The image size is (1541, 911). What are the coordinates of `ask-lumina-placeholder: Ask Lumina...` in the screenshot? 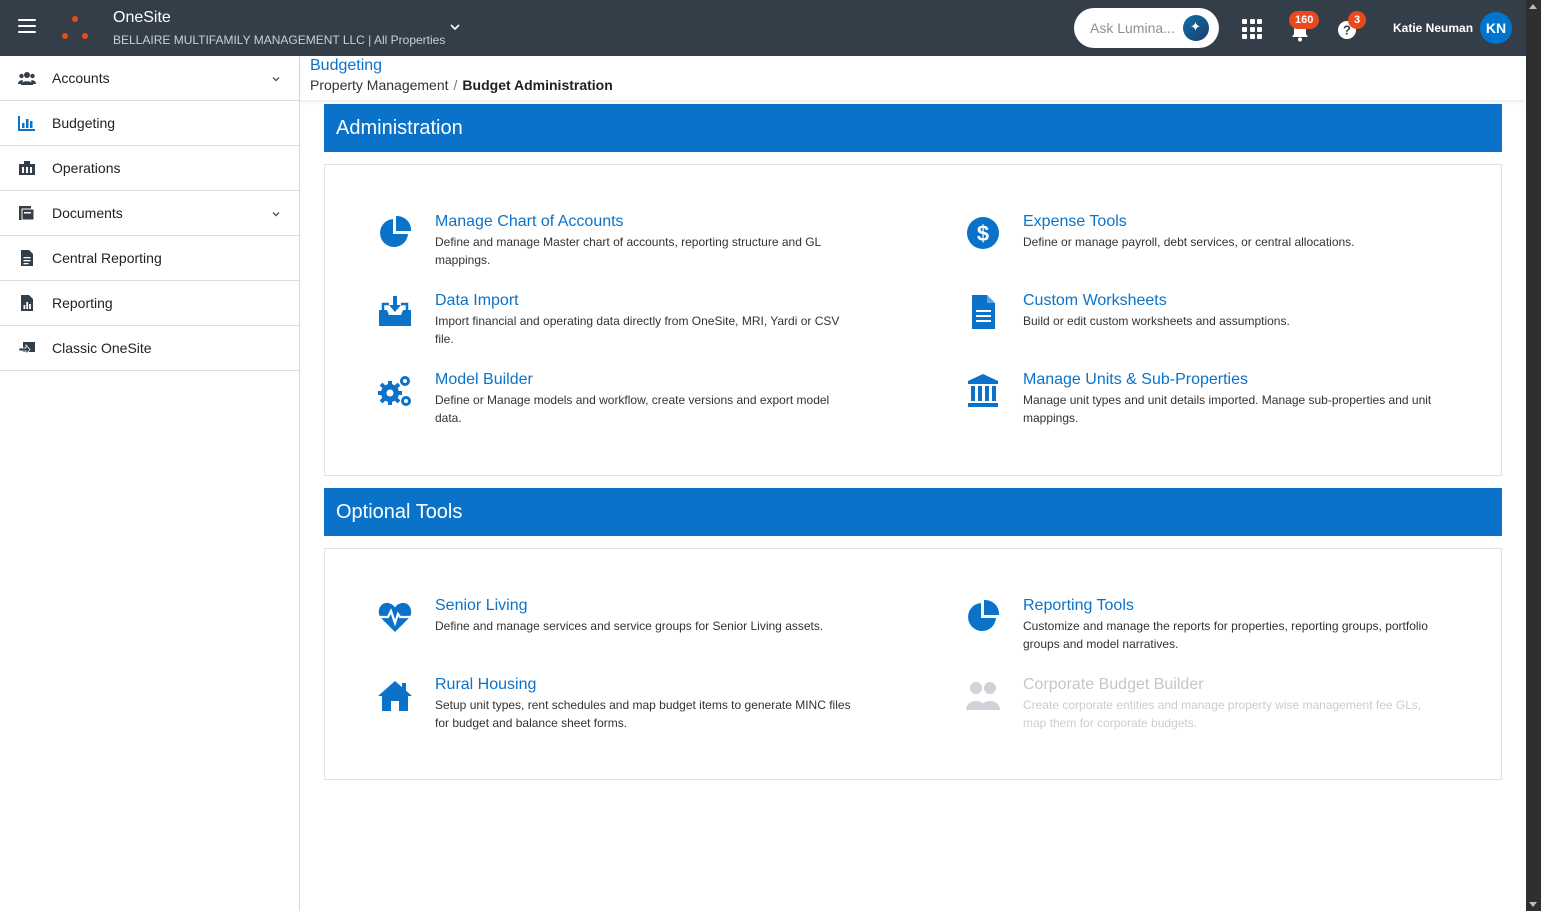 It's located at (1132, 28).